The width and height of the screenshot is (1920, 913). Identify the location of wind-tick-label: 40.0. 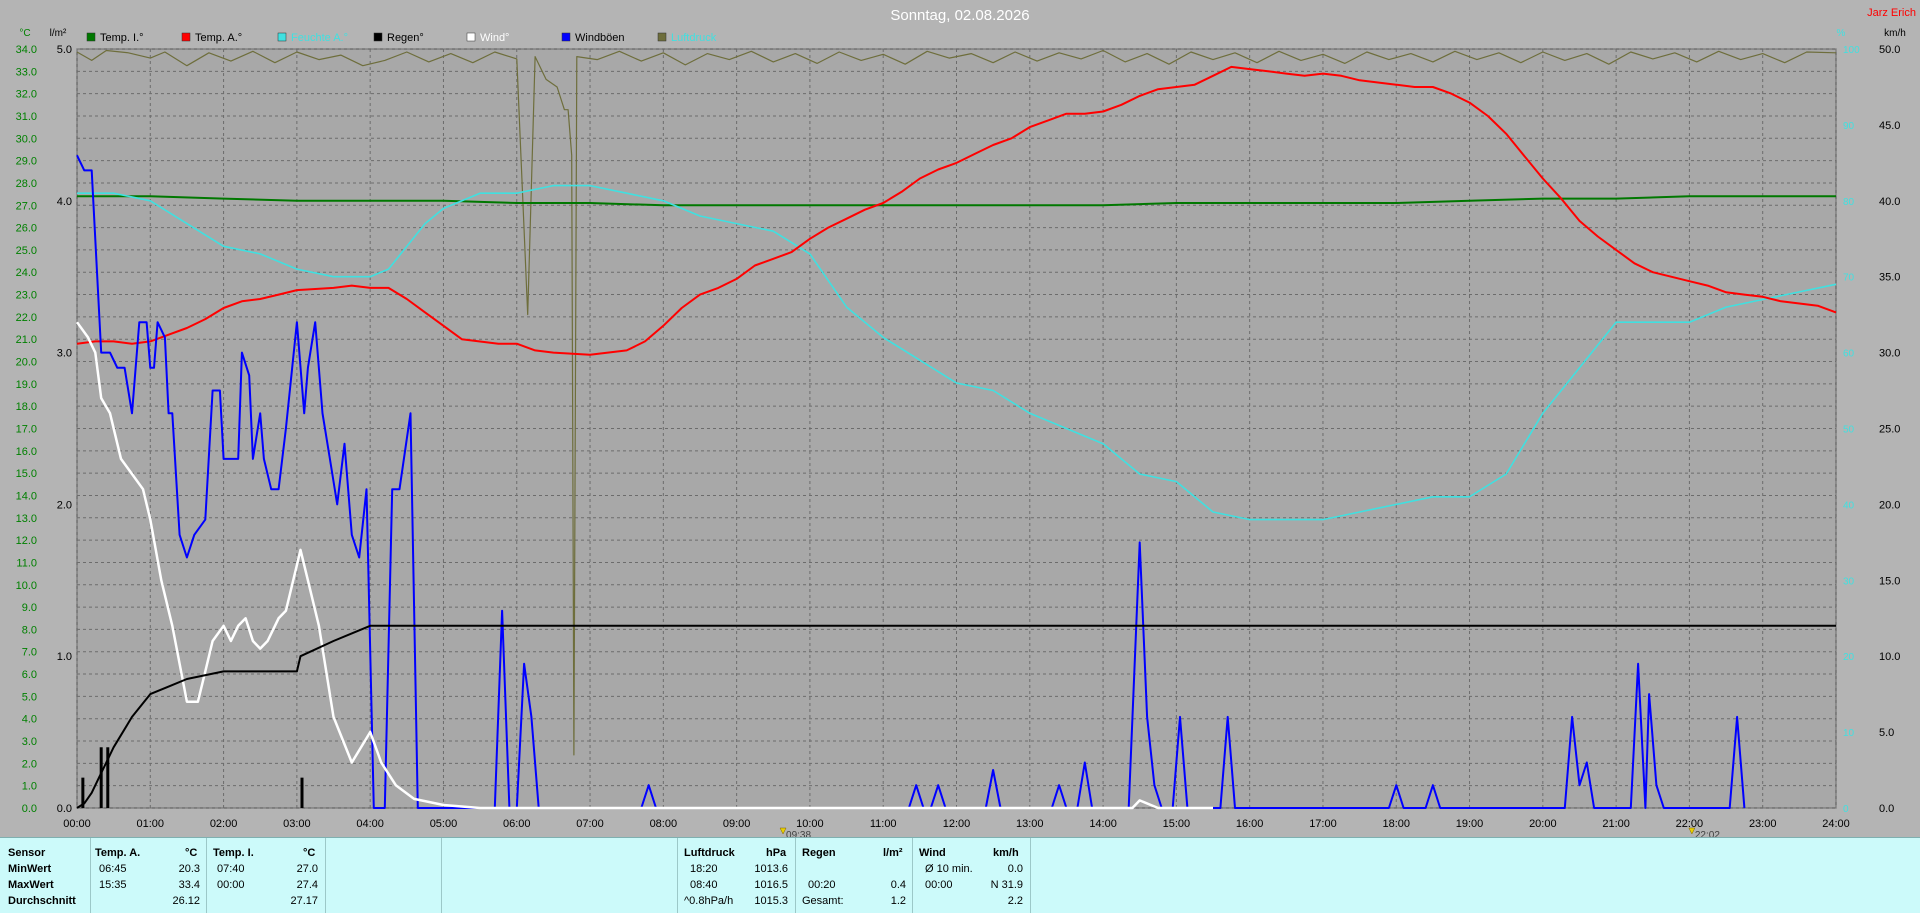
(1889, 202).